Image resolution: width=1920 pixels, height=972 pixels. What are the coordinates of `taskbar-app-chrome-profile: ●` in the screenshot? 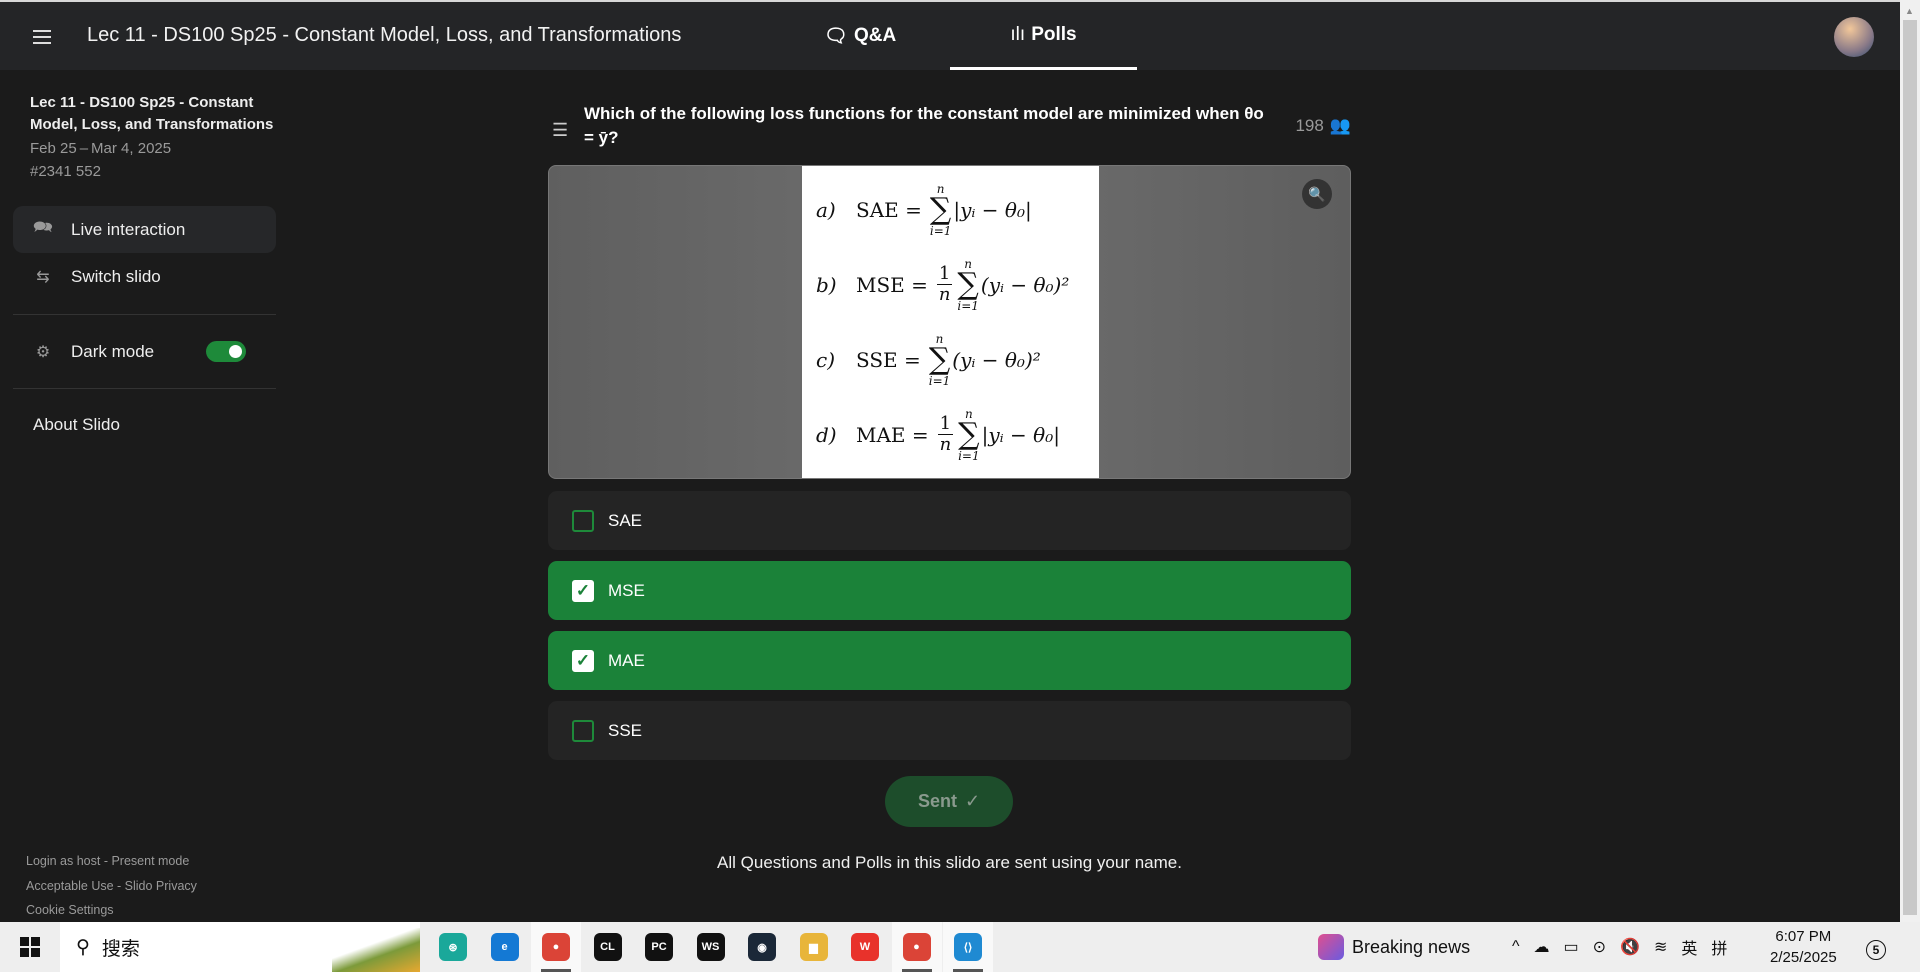 It's located at (556, 947).